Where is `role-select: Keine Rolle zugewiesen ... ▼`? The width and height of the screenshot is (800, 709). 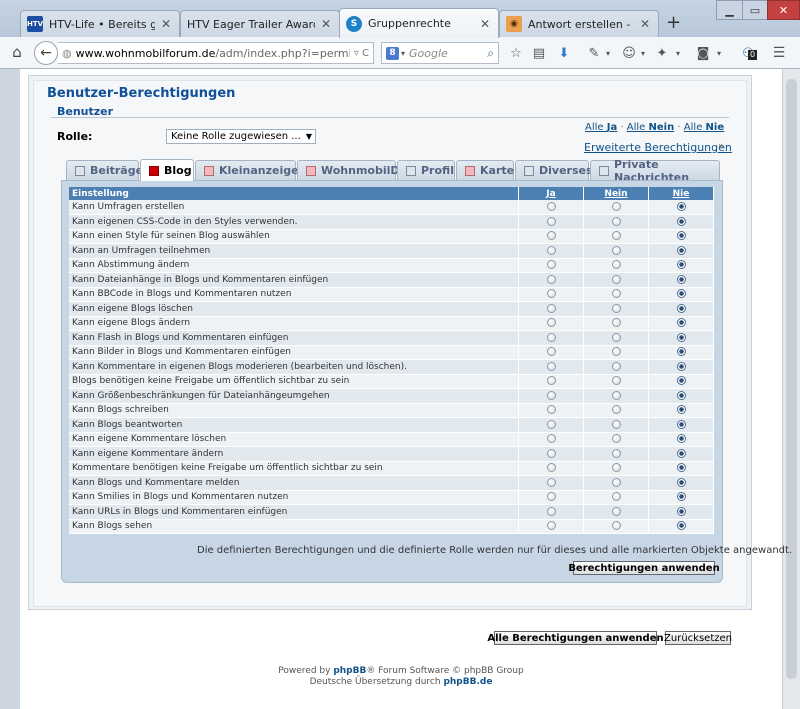
role-select: Keine Rolle zugewiesen ... ▼ is located at coordinates (241, 136).